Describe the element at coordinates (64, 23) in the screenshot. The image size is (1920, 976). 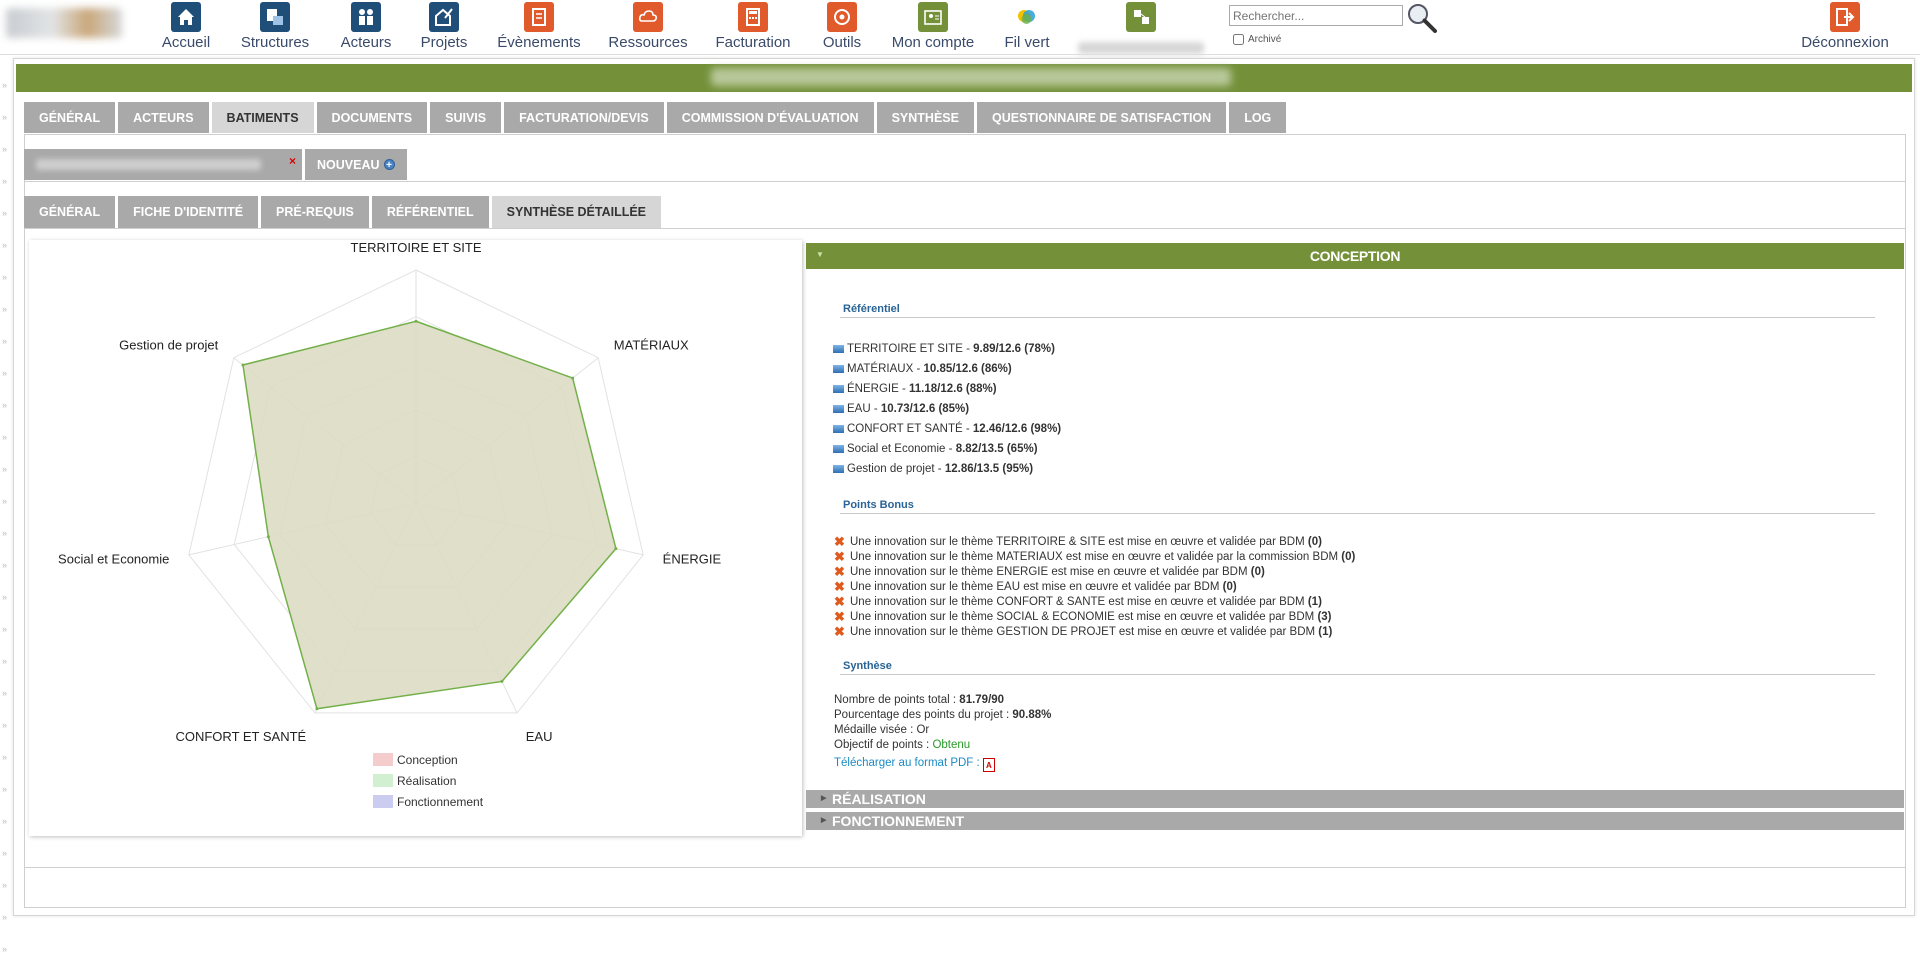
I see `app-logo` at that location.